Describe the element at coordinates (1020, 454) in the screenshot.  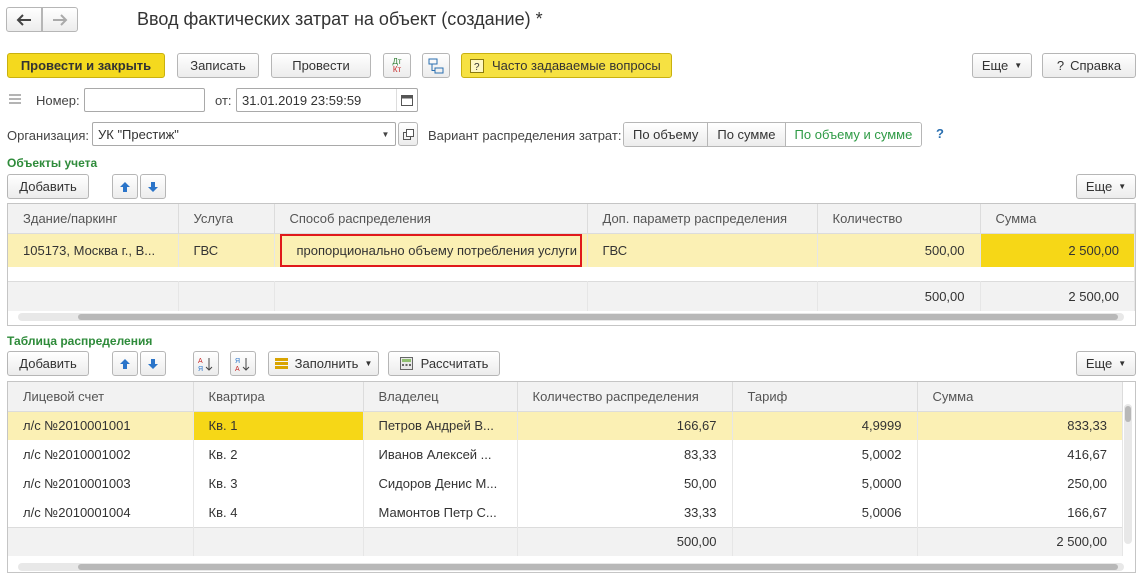
I see `cell-dist-sum: 416,67` at that location.